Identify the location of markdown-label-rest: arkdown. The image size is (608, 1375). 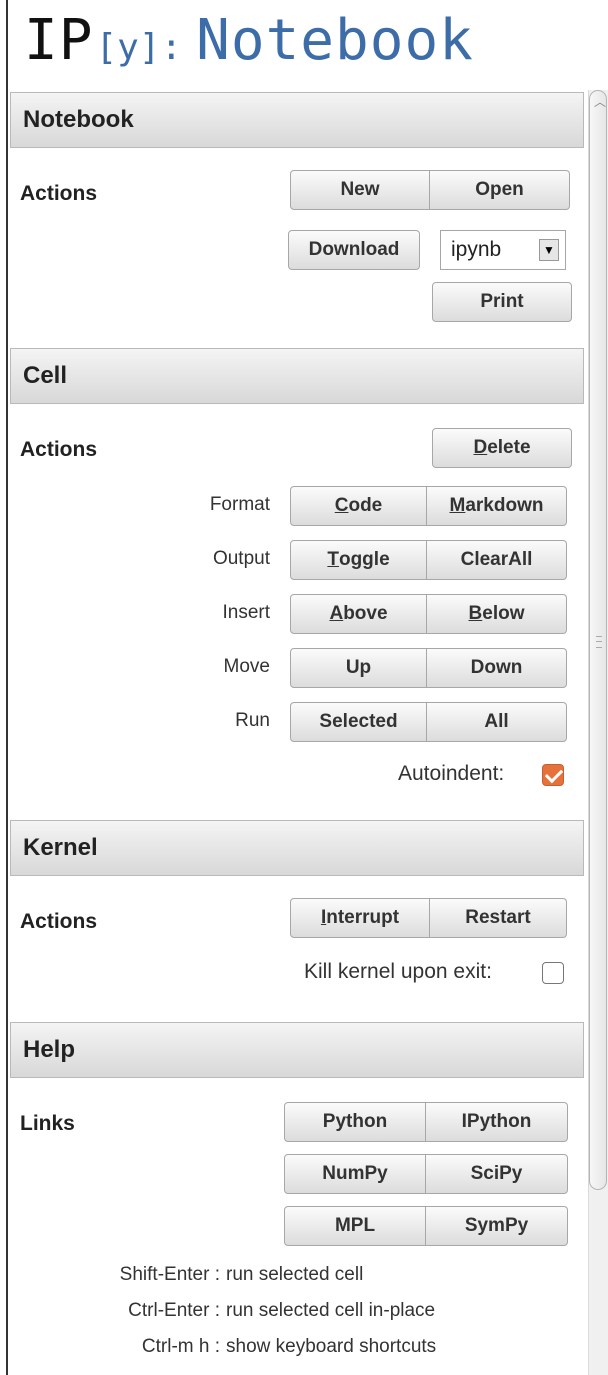
(504, 505).